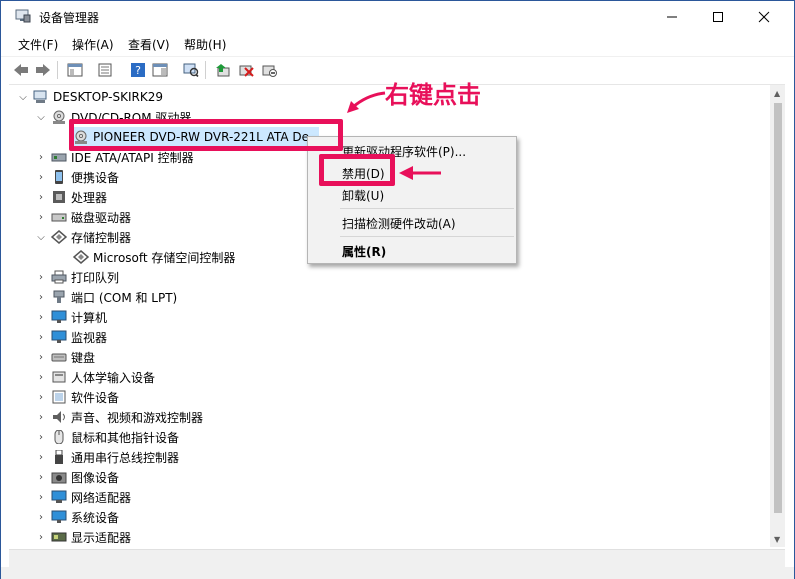 Image resolution: width=795 pixels, height=579 pixels. What do you see at coordinates (246, 70) in the screenshot?
I see `uninstall-device-icon` at bounding box center [246, 70].